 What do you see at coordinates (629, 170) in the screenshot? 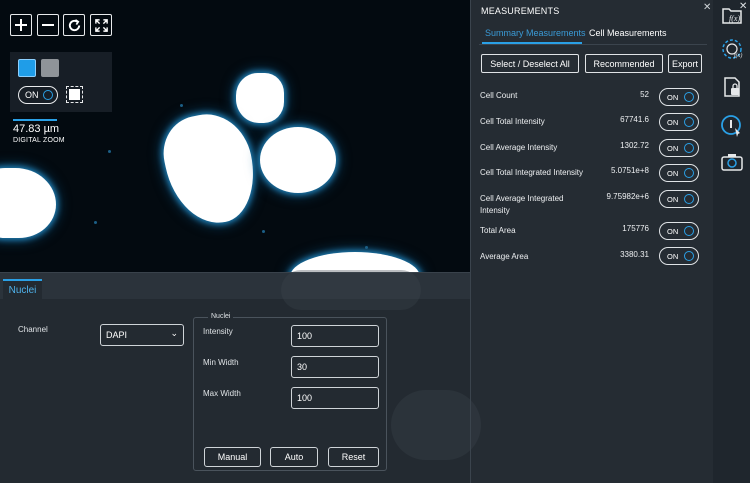
I see `row-value-cell-total-integrated-intensity: 5.0751e+8` at bounding box center [629, 170].